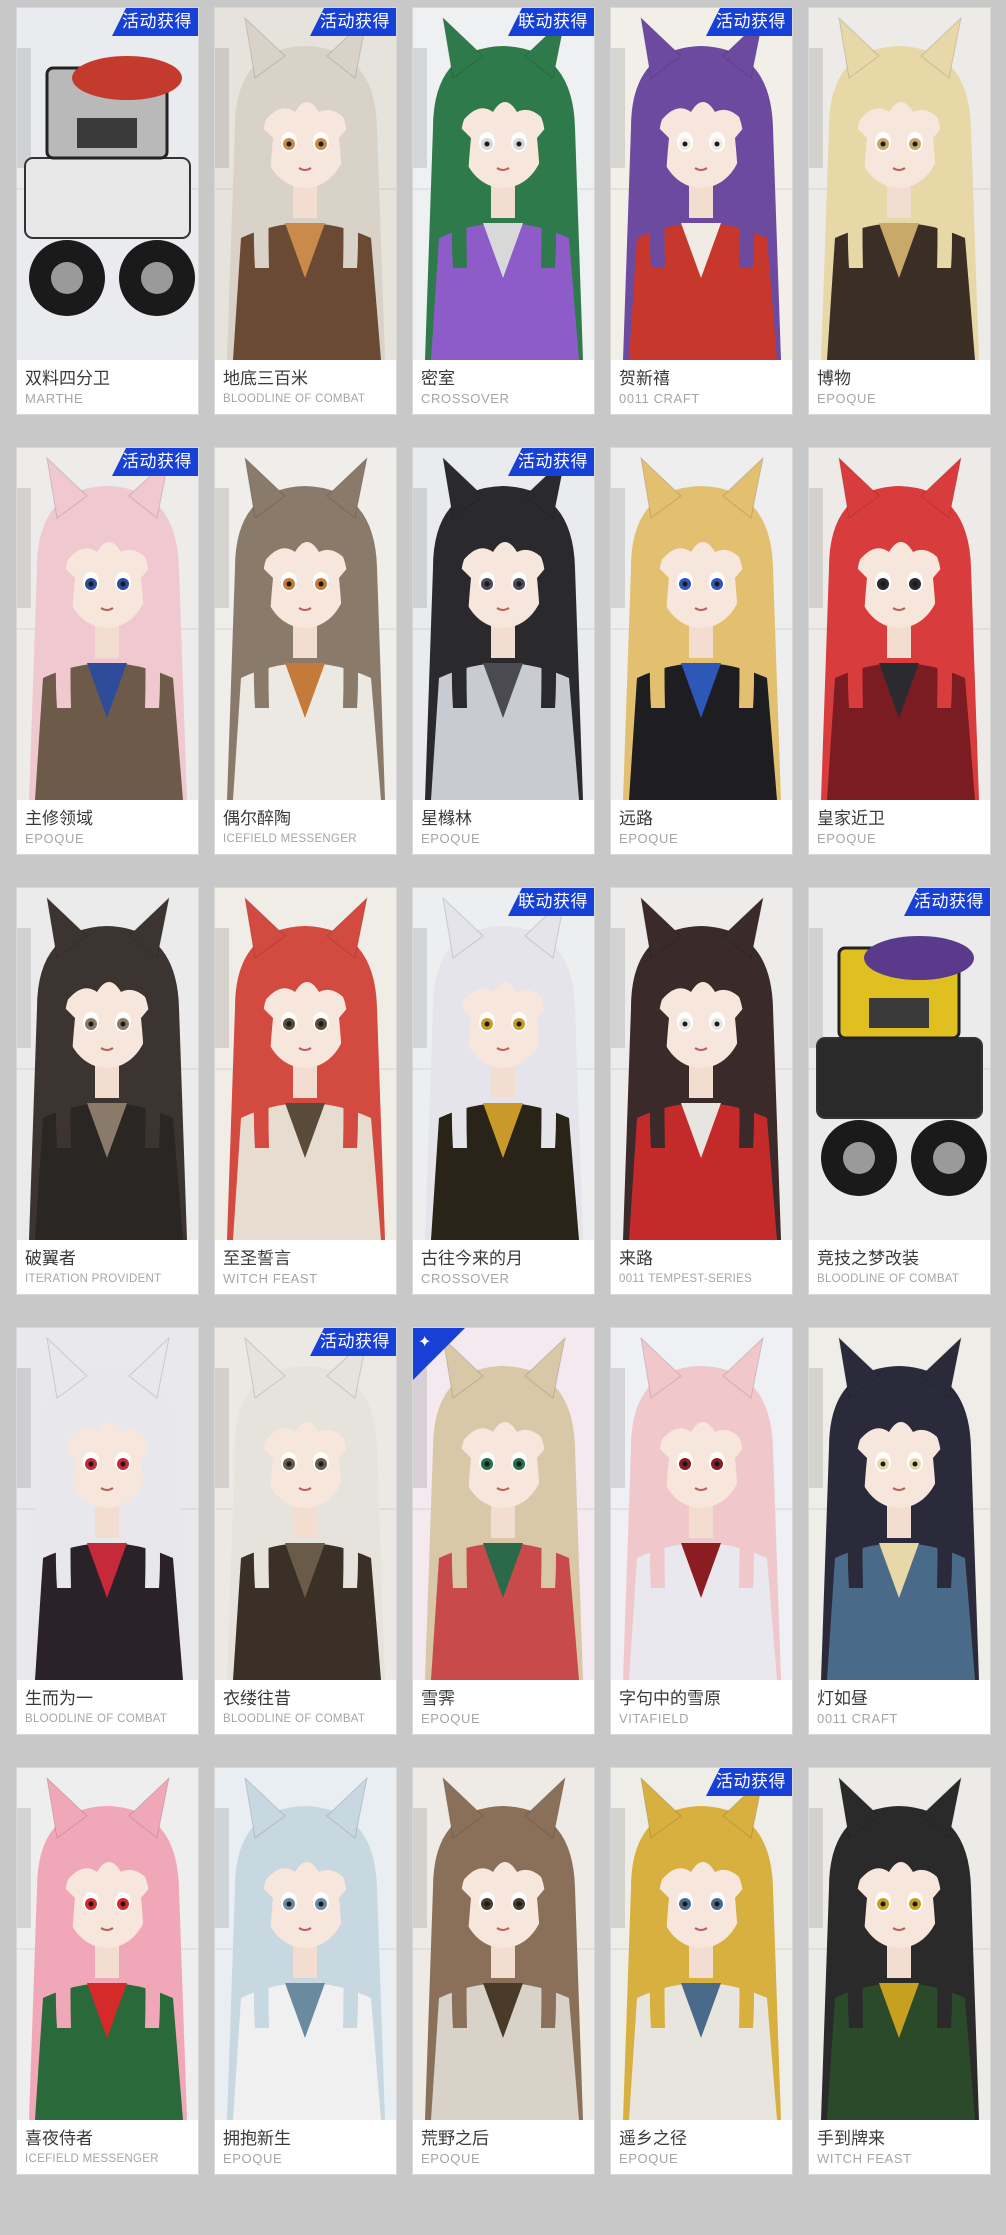  I want to click on skin-card: 博物 EPOQUE, so click(899, 211).